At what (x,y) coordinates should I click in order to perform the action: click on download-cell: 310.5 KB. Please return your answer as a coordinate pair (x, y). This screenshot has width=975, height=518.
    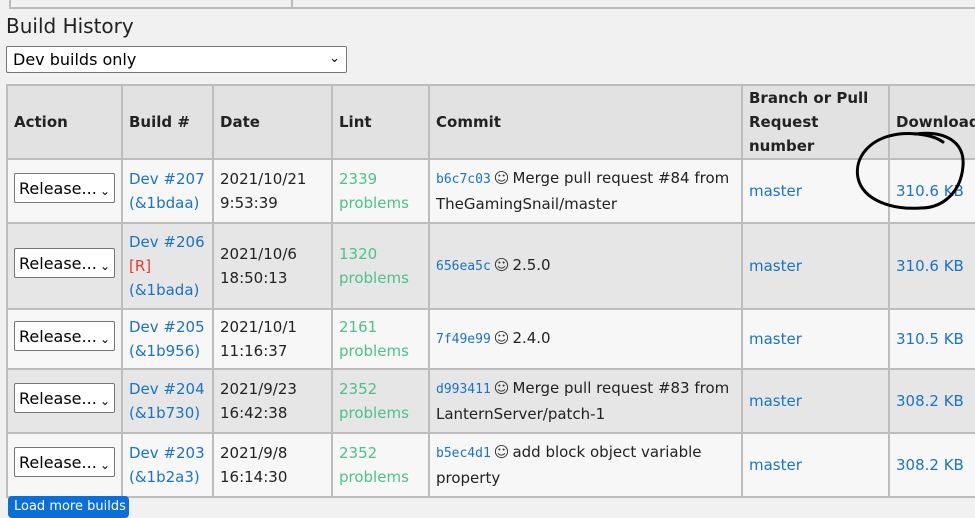
    Looking at the image, I should click on (931, 339).